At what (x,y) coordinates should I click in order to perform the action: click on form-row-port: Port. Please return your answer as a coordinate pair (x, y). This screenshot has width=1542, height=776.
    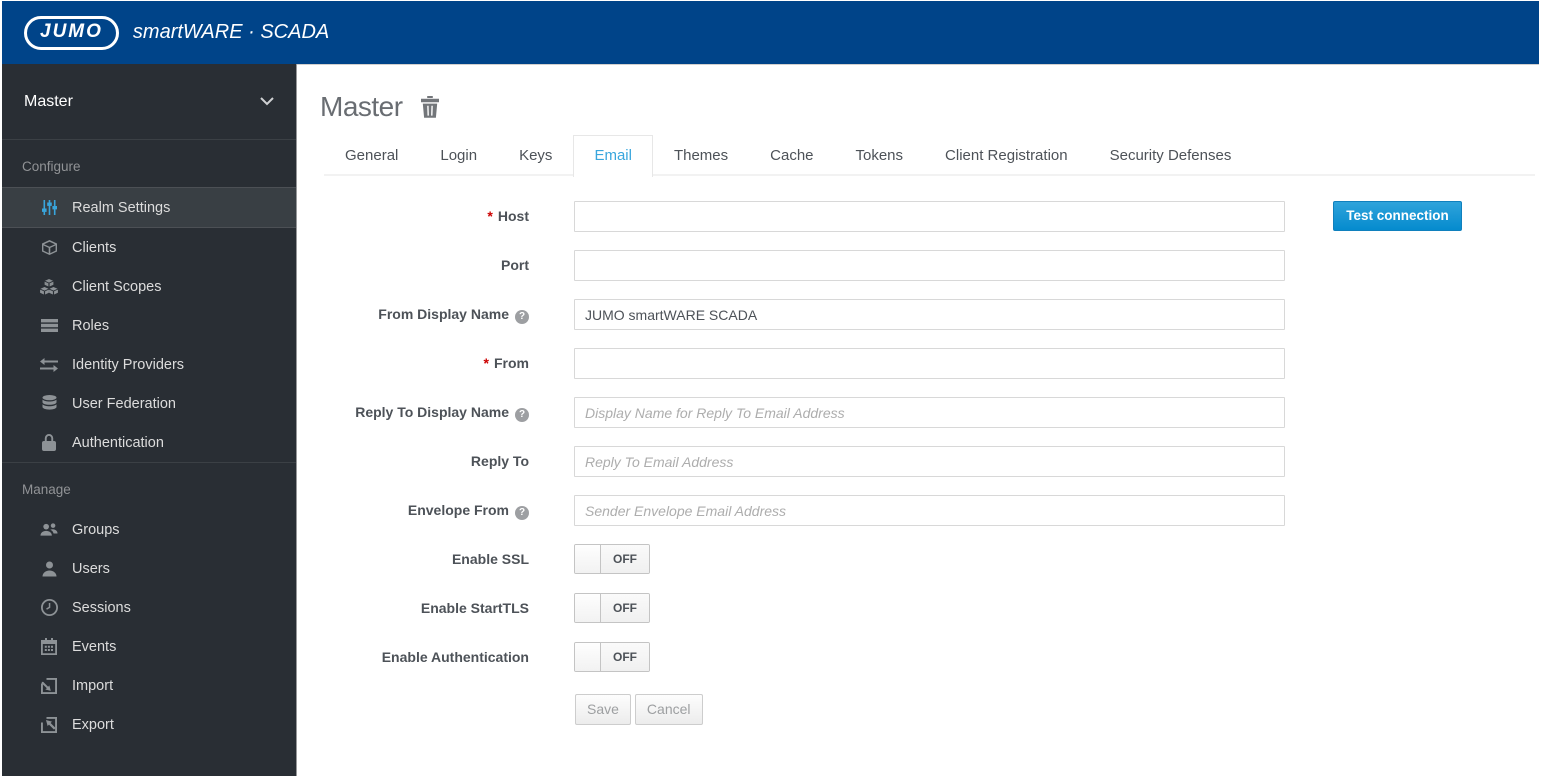
    Looking at the image, I should click on (934, 265).